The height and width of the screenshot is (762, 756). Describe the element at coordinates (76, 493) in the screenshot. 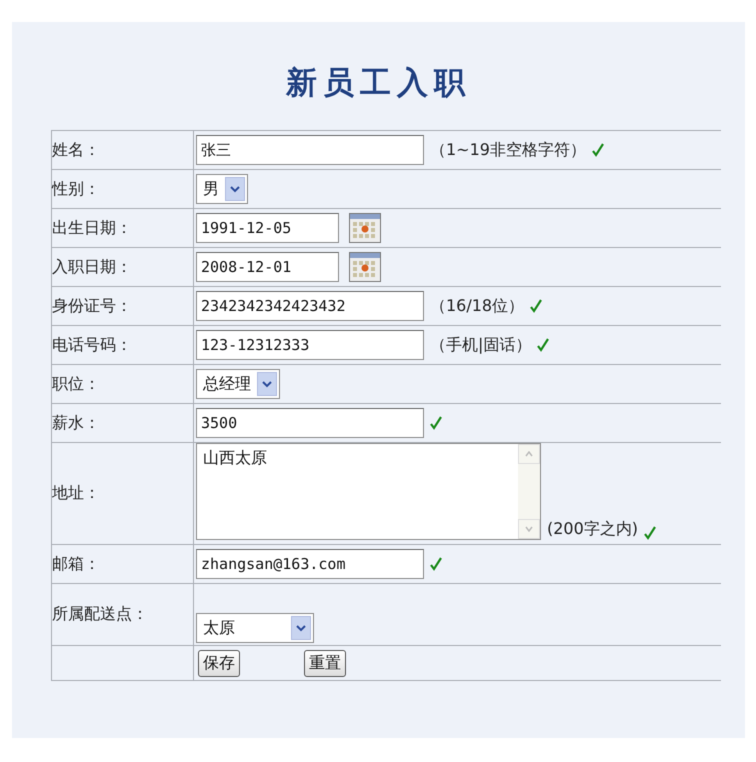

I see `field-label: 地址：` at that location.